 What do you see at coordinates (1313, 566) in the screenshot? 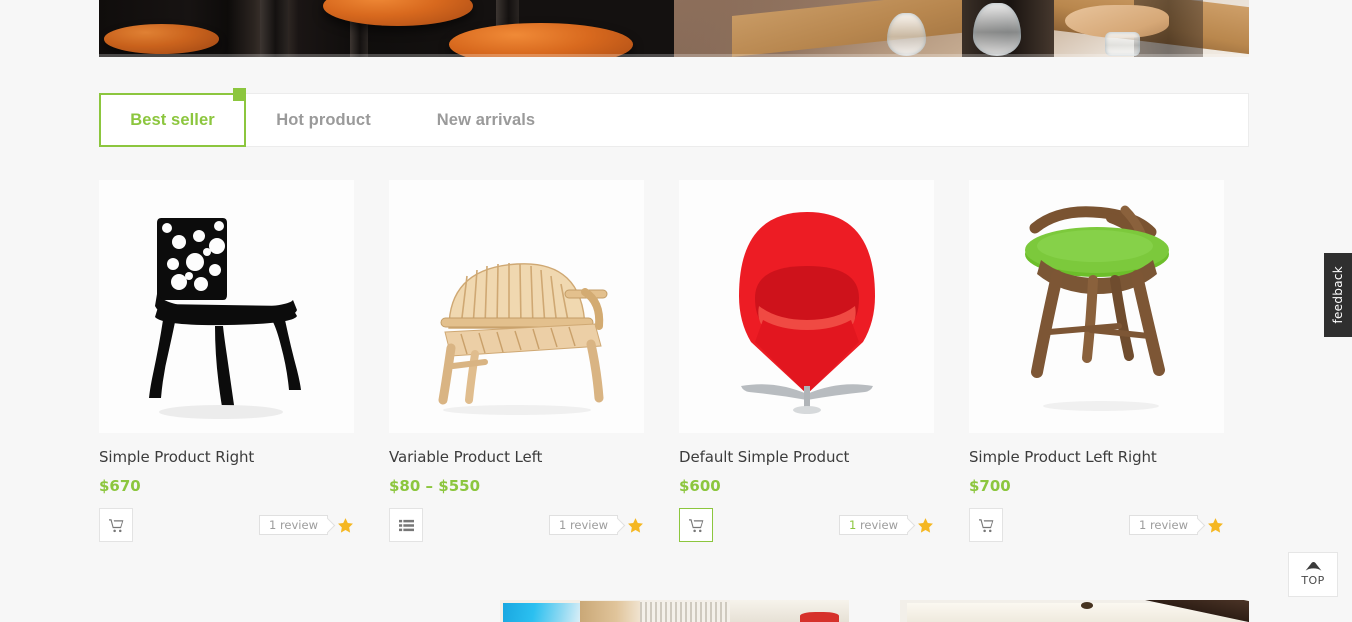
I see `triangle-up-icon` at bounding box center [1313, 566].